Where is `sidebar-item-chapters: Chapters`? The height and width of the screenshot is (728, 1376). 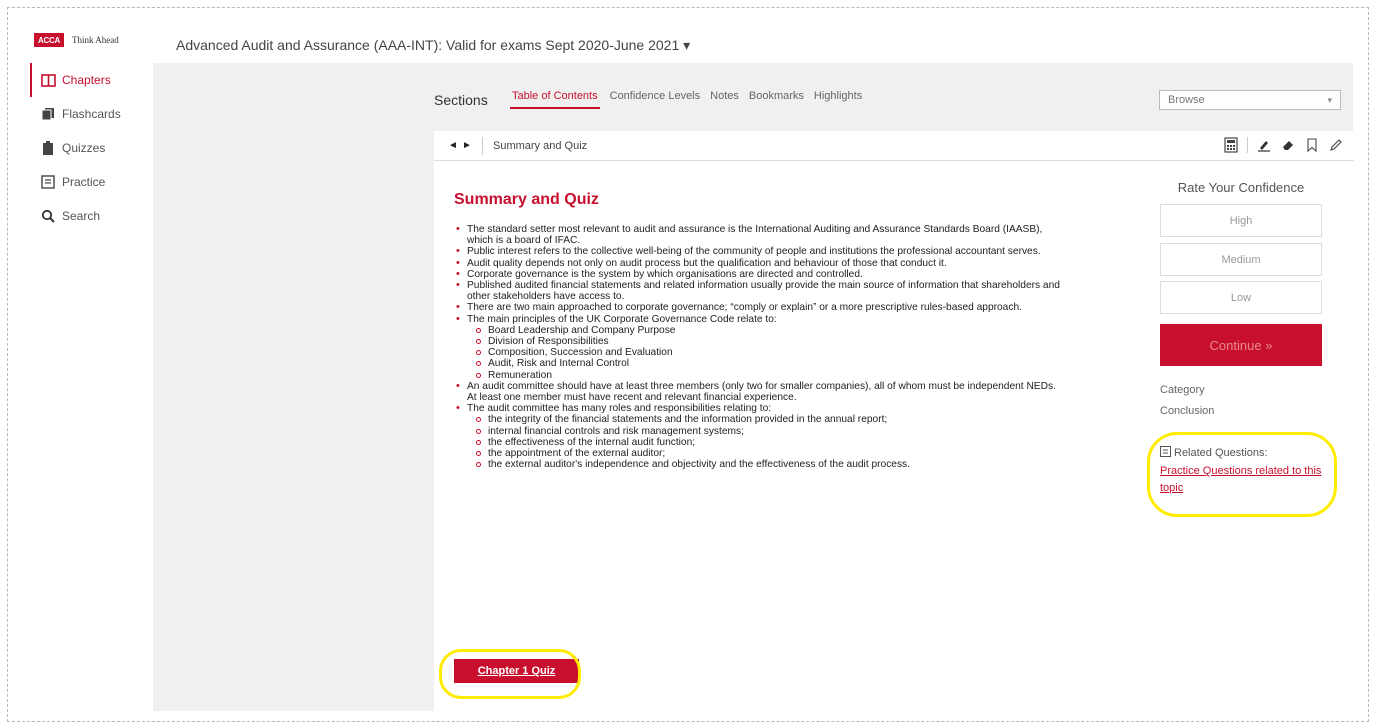
sidebar-item-chapters: Chapters is located at coordinates (91, 80).